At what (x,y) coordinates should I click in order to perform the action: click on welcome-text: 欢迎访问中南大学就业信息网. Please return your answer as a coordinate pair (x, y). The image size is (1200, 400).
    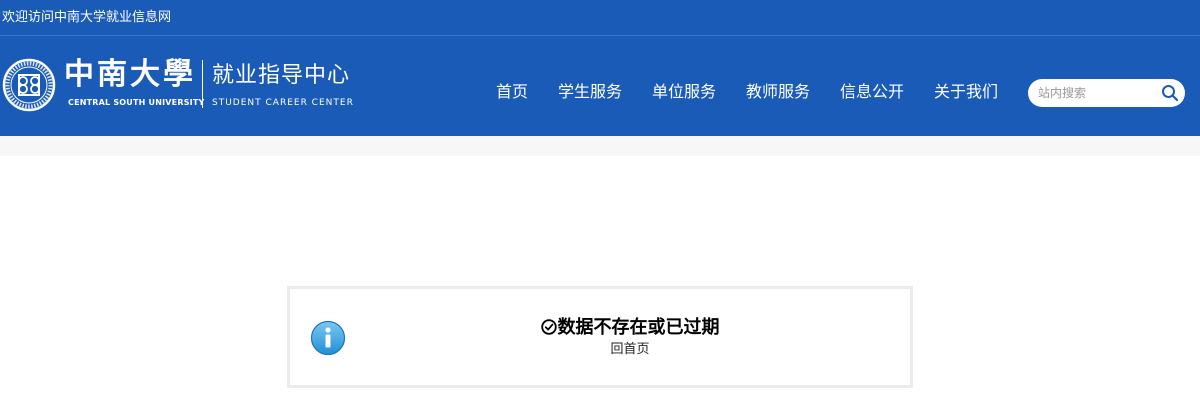
    Looking at the image, I should click on (87, 17).